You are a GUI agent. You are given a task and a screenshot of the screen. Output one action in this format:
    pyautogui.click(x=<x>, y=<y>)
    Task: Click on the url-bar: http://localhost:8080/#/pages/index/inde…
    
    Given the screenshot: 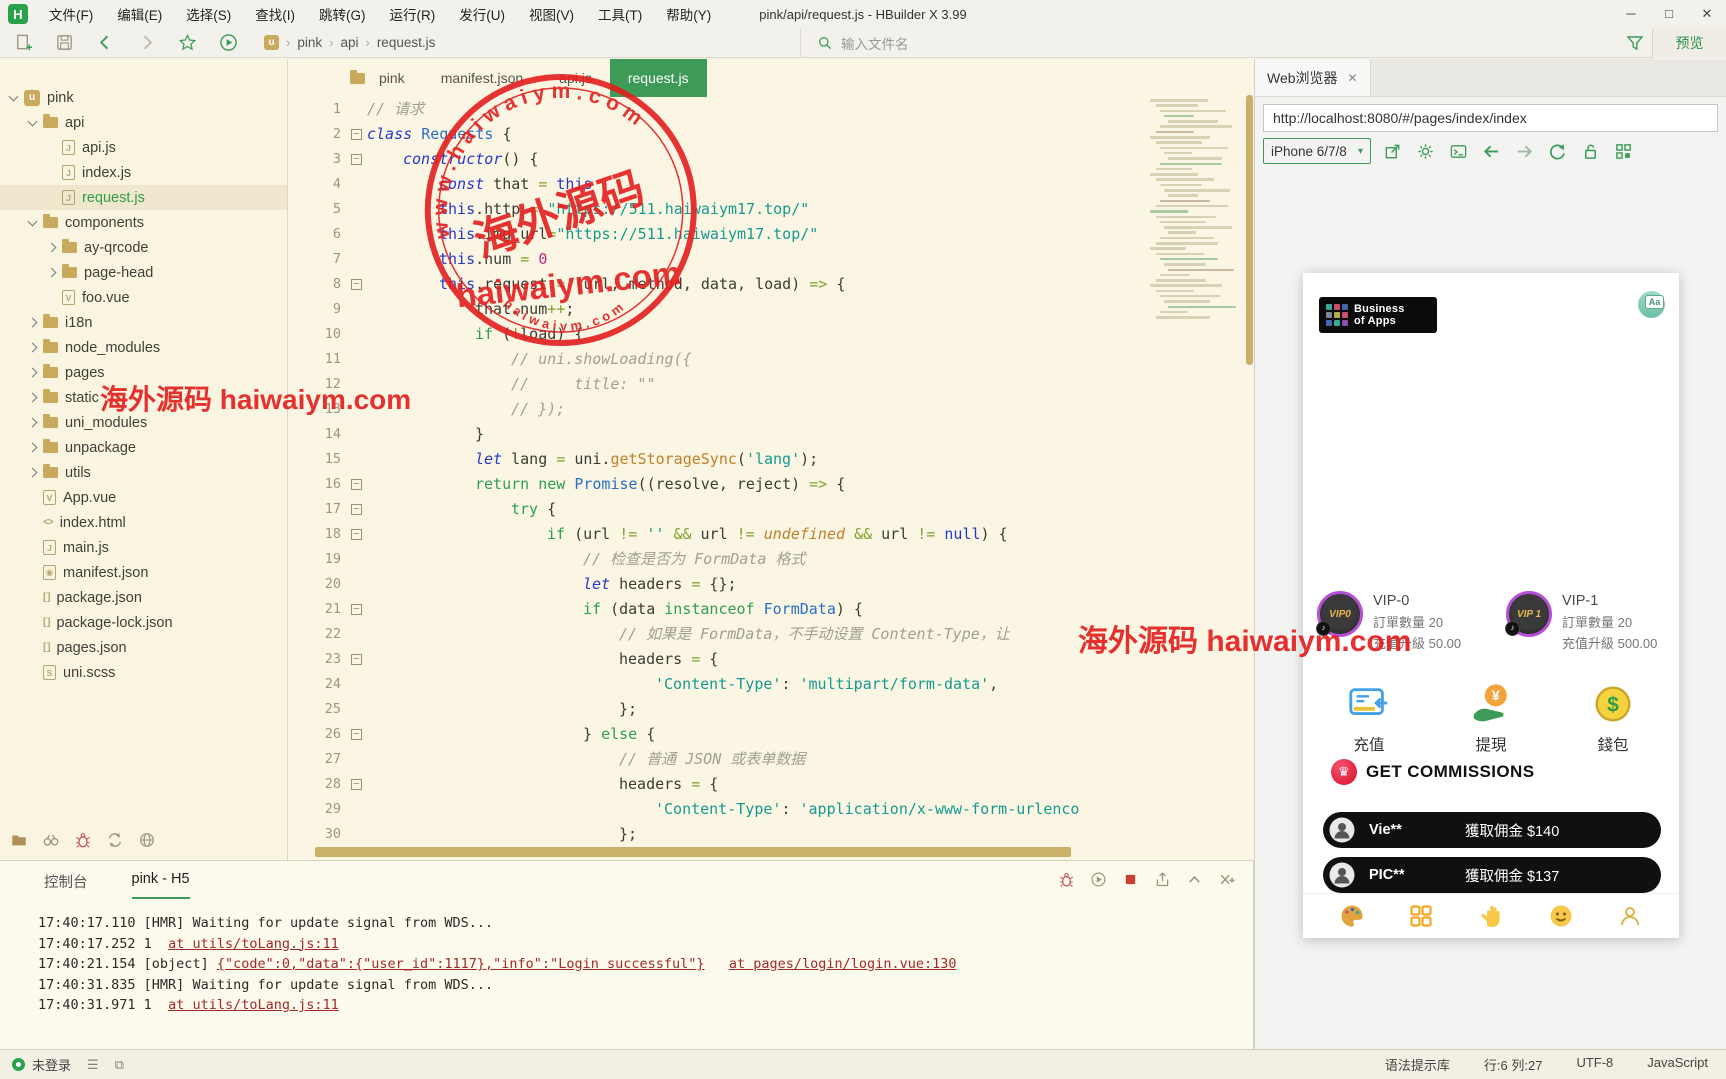 What is the action you would take?
    pyautogui.click(x=1490, y=118)
    